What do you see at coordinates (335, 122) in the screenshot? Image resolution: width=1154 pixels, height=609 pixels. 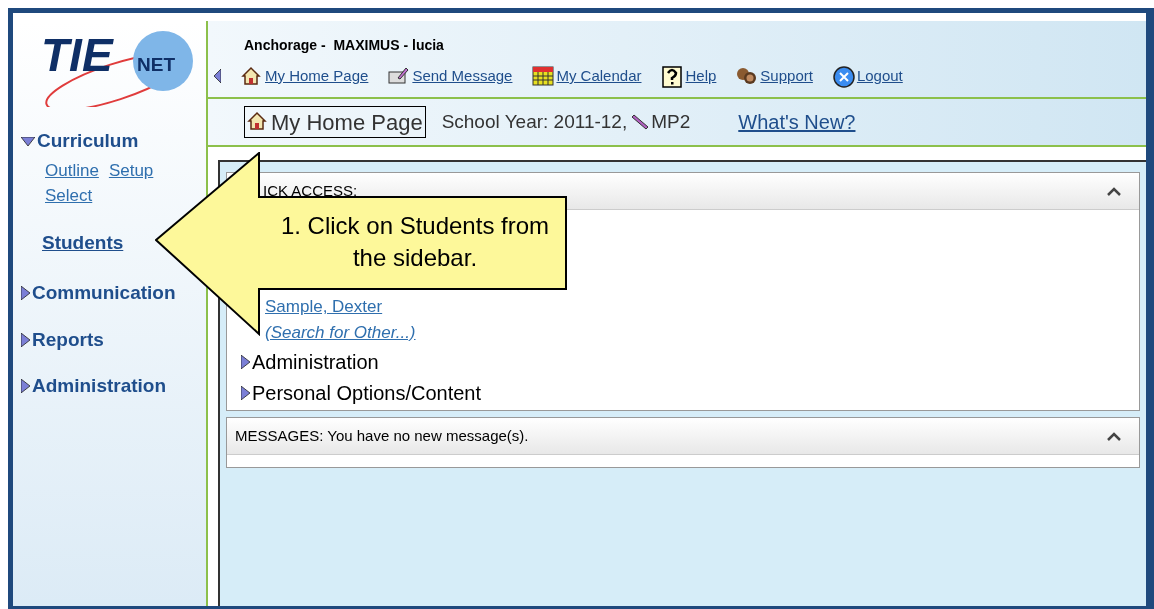 I see `my-home-page-button: My Home Page` at bounding box center [335, 122].